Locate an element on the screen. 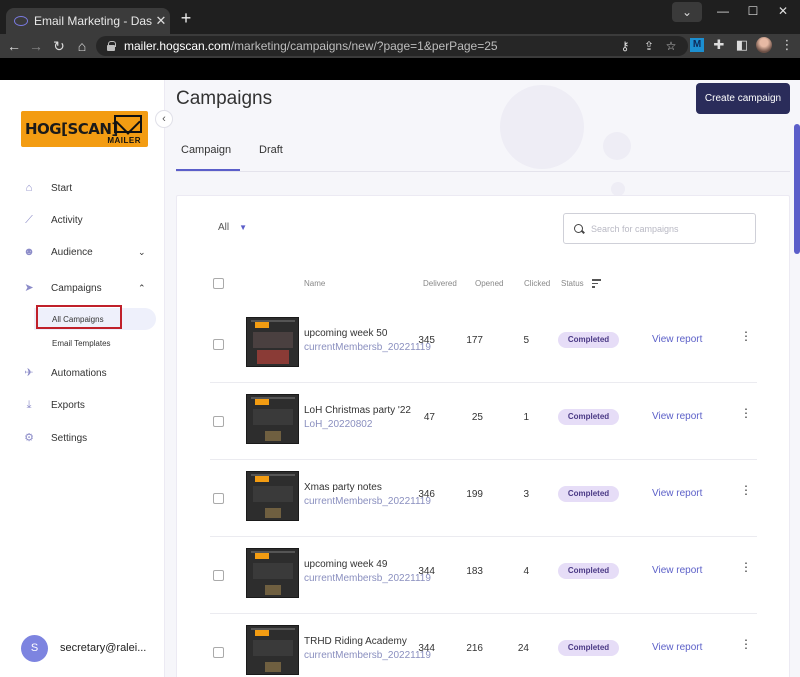 This screenshot has height=677, width=800. sidebar-item-audience: ☻ Audience ⌄ is located at coordinates (82, 252).